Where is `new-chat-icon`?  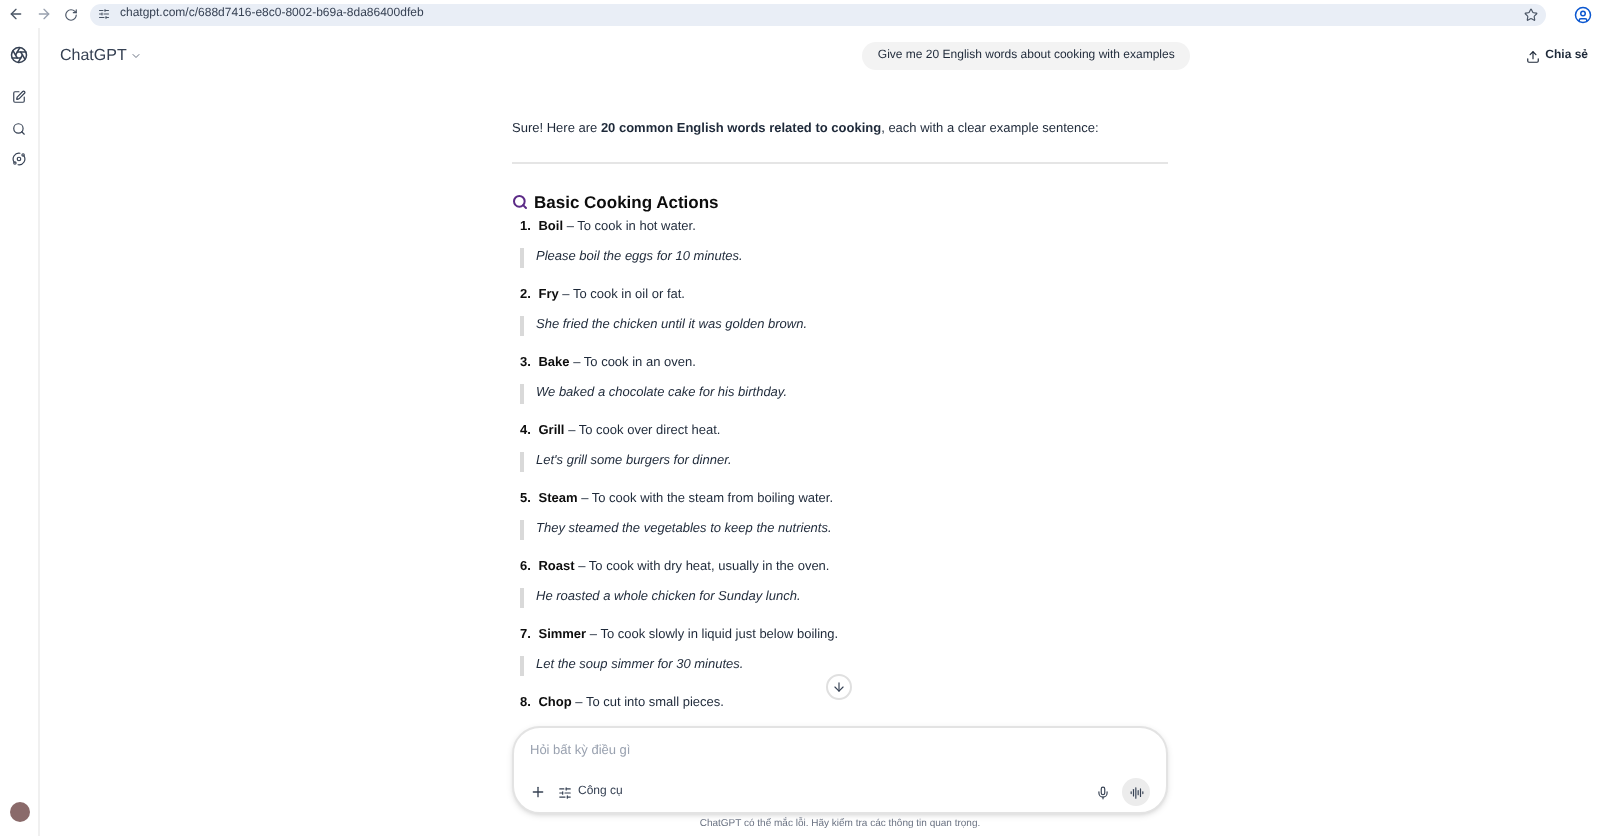
new-chat-icon is located at coordinates (19, 97).